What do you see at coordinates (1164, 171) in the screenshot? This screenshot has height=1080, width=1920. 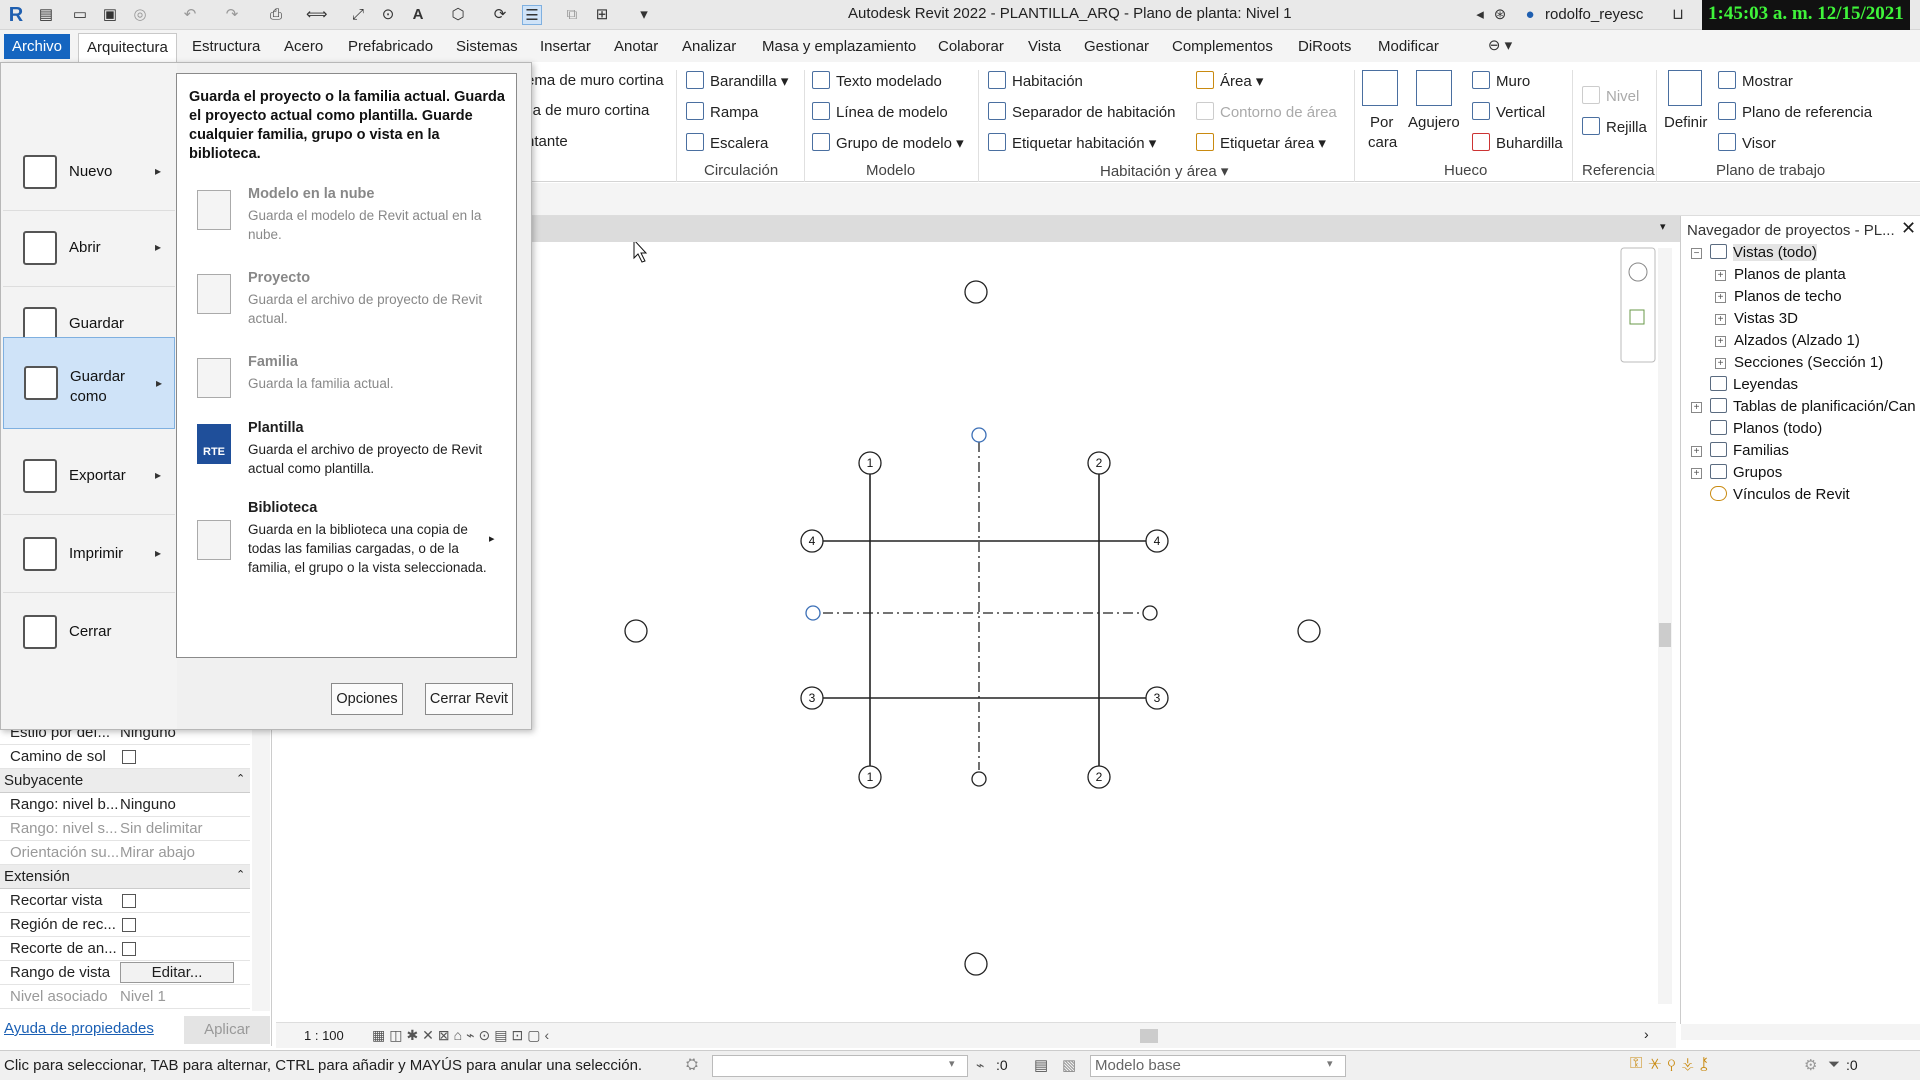 I see `group-room-area: Habitación y área ▾` at bounding box center [1164, 171].